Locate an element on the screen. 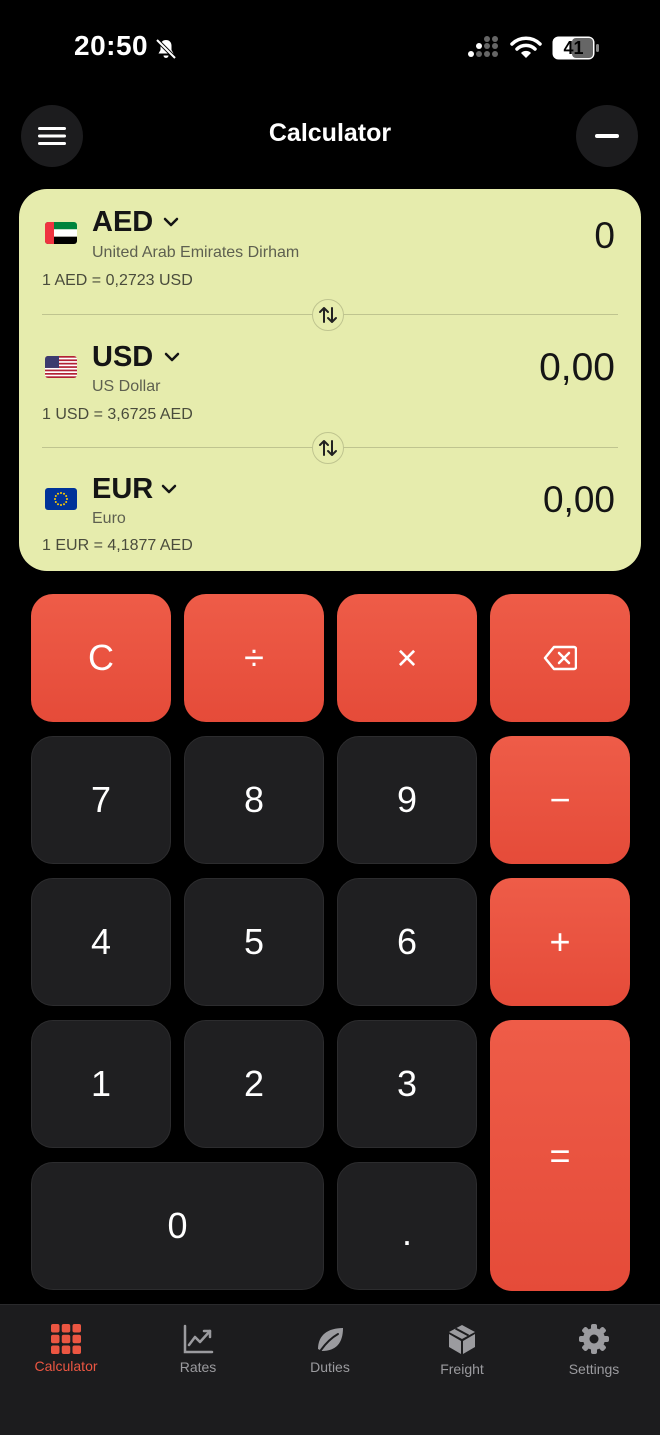 The width and height of the screenshot is (660, 1435). tab-label: Duties is located at coordinates (330, 1367).